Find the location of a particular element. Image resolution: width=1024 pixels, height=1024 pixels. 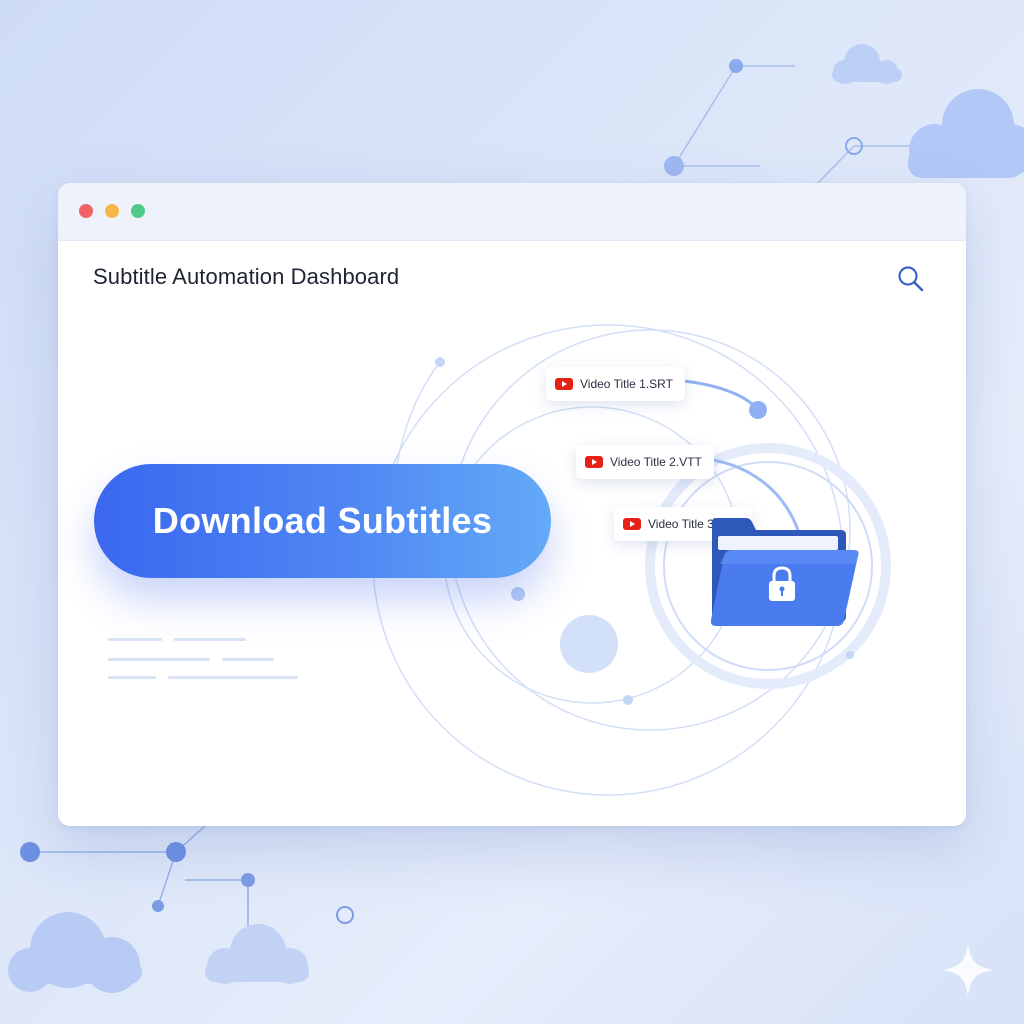

close-window-button is located at coordinates (86, 211).